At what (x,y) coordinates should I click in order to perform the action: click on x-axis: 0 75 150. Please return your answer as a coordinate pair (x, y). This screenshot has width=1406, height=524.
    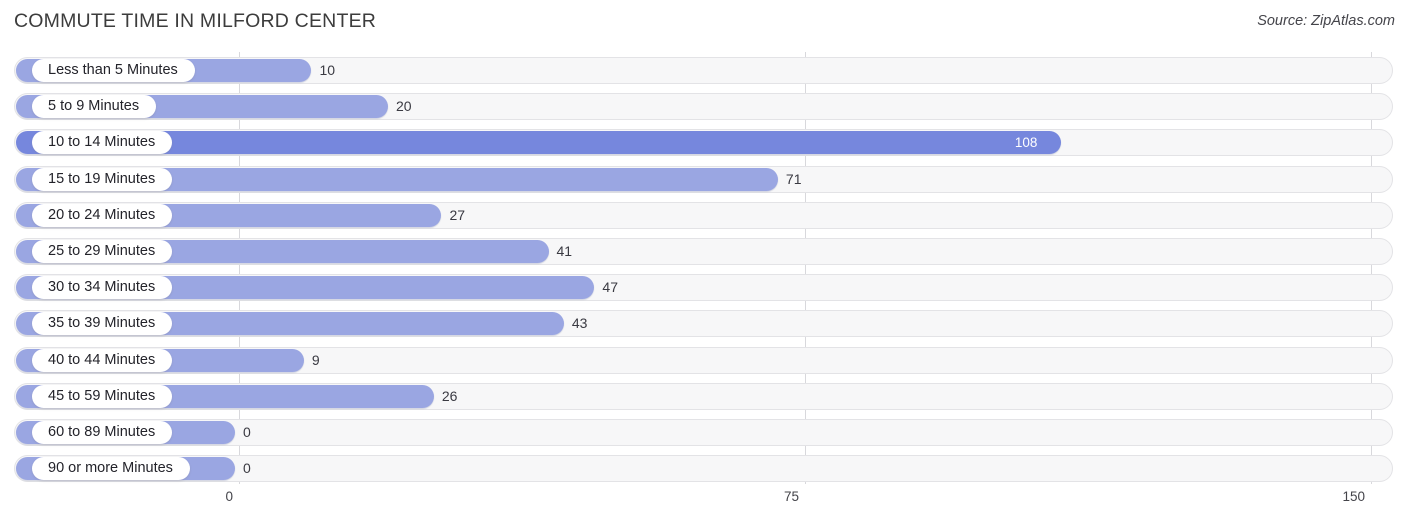
    Looking at the image, I should click on (703, 504).